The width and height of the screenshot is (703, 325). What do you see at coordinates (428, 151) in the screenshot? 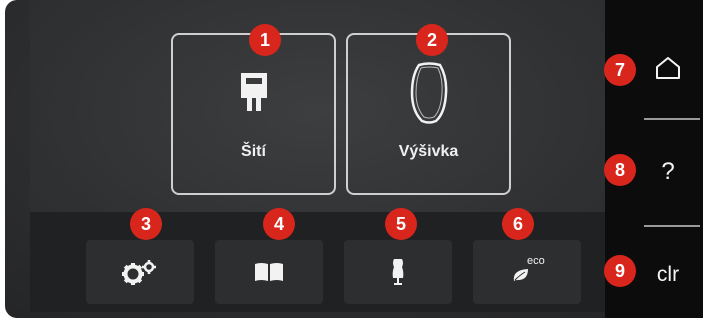
I see `embroidery-label: Výšivka` at bounding box center [428, 151].